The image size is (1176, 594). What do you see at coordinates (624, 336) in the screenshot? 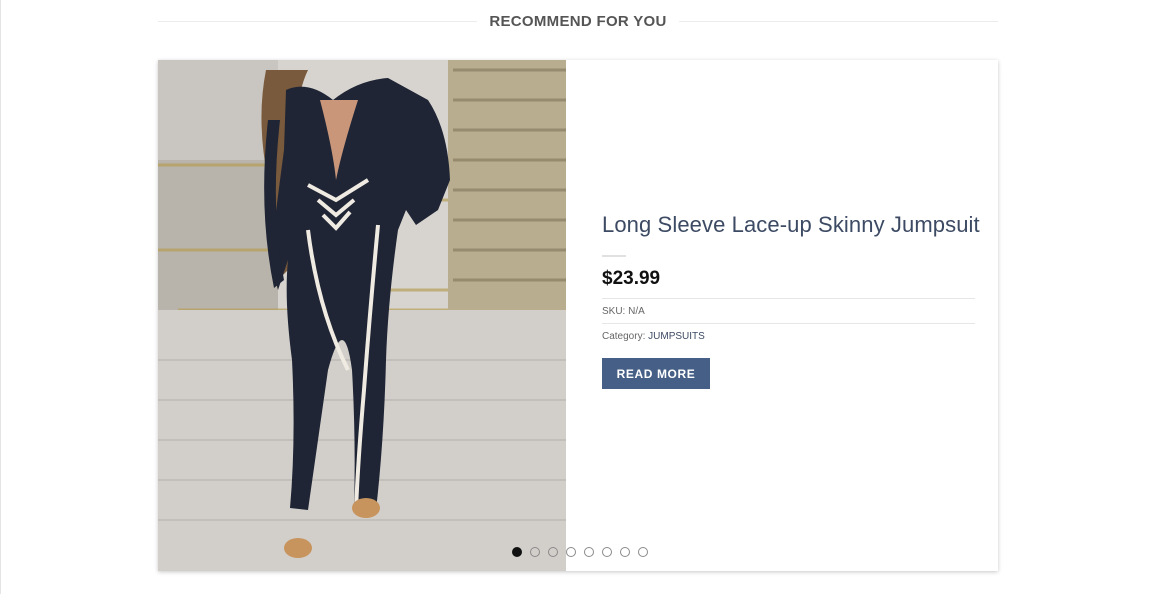
I see `category-label: Category:` at bounding box center [624, 336].